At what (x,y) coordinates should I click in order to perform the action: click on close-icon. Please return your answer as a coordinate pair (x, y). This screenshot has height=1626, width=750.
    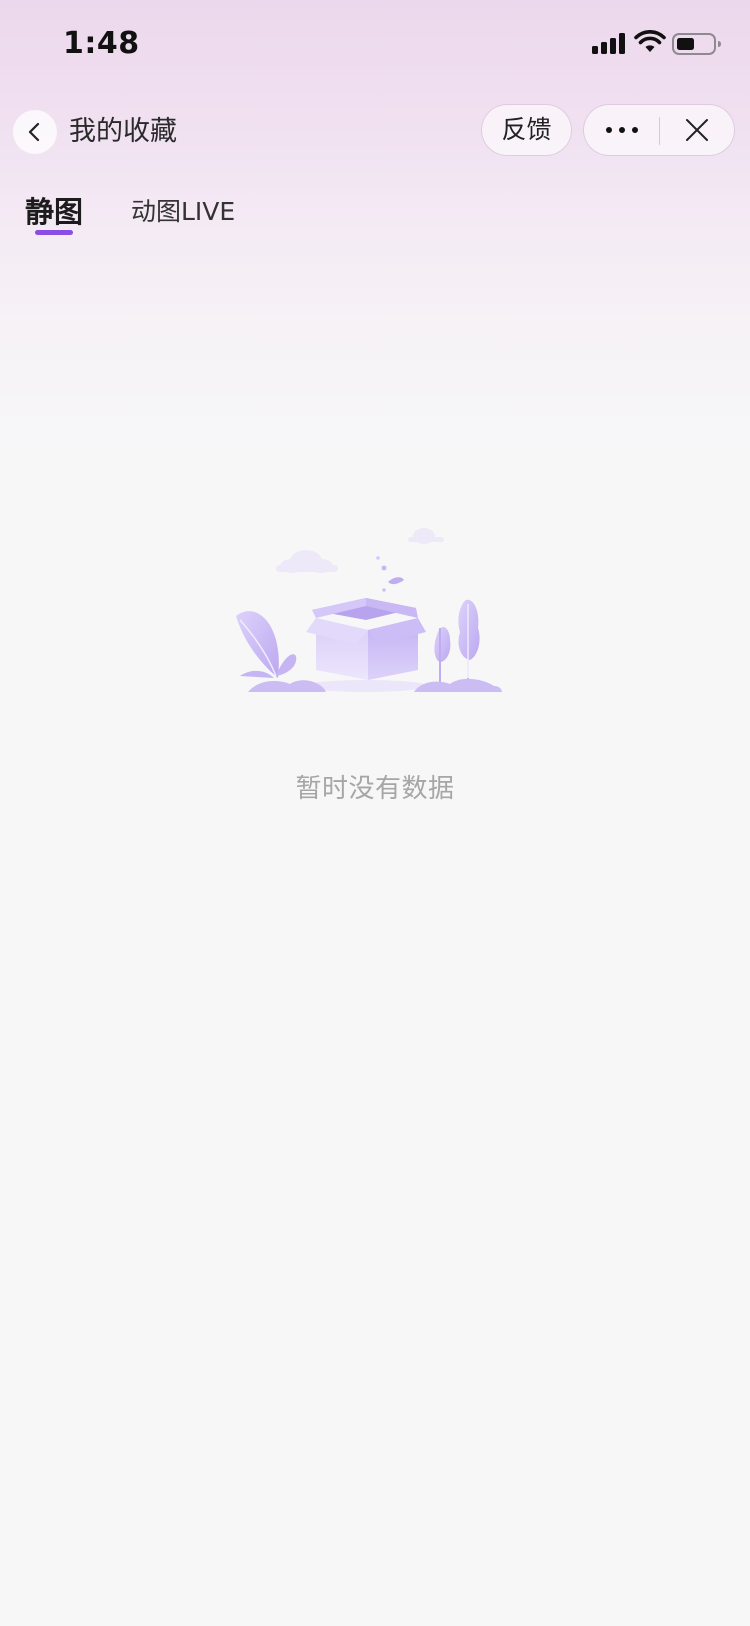
    Looking at the image, I should click on (697, 130).